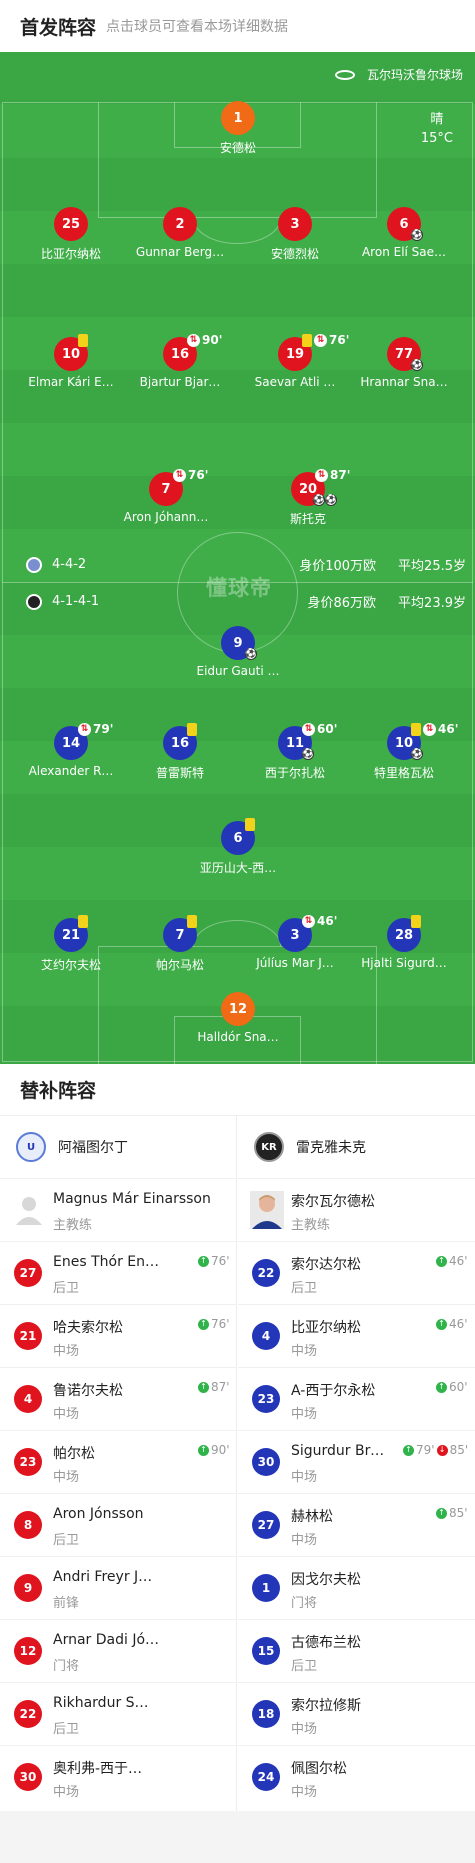  What do you see at coordinates (34, 564) in the screenshot?
I see `home-team-logo-icon` at bounding box center [34, 564].